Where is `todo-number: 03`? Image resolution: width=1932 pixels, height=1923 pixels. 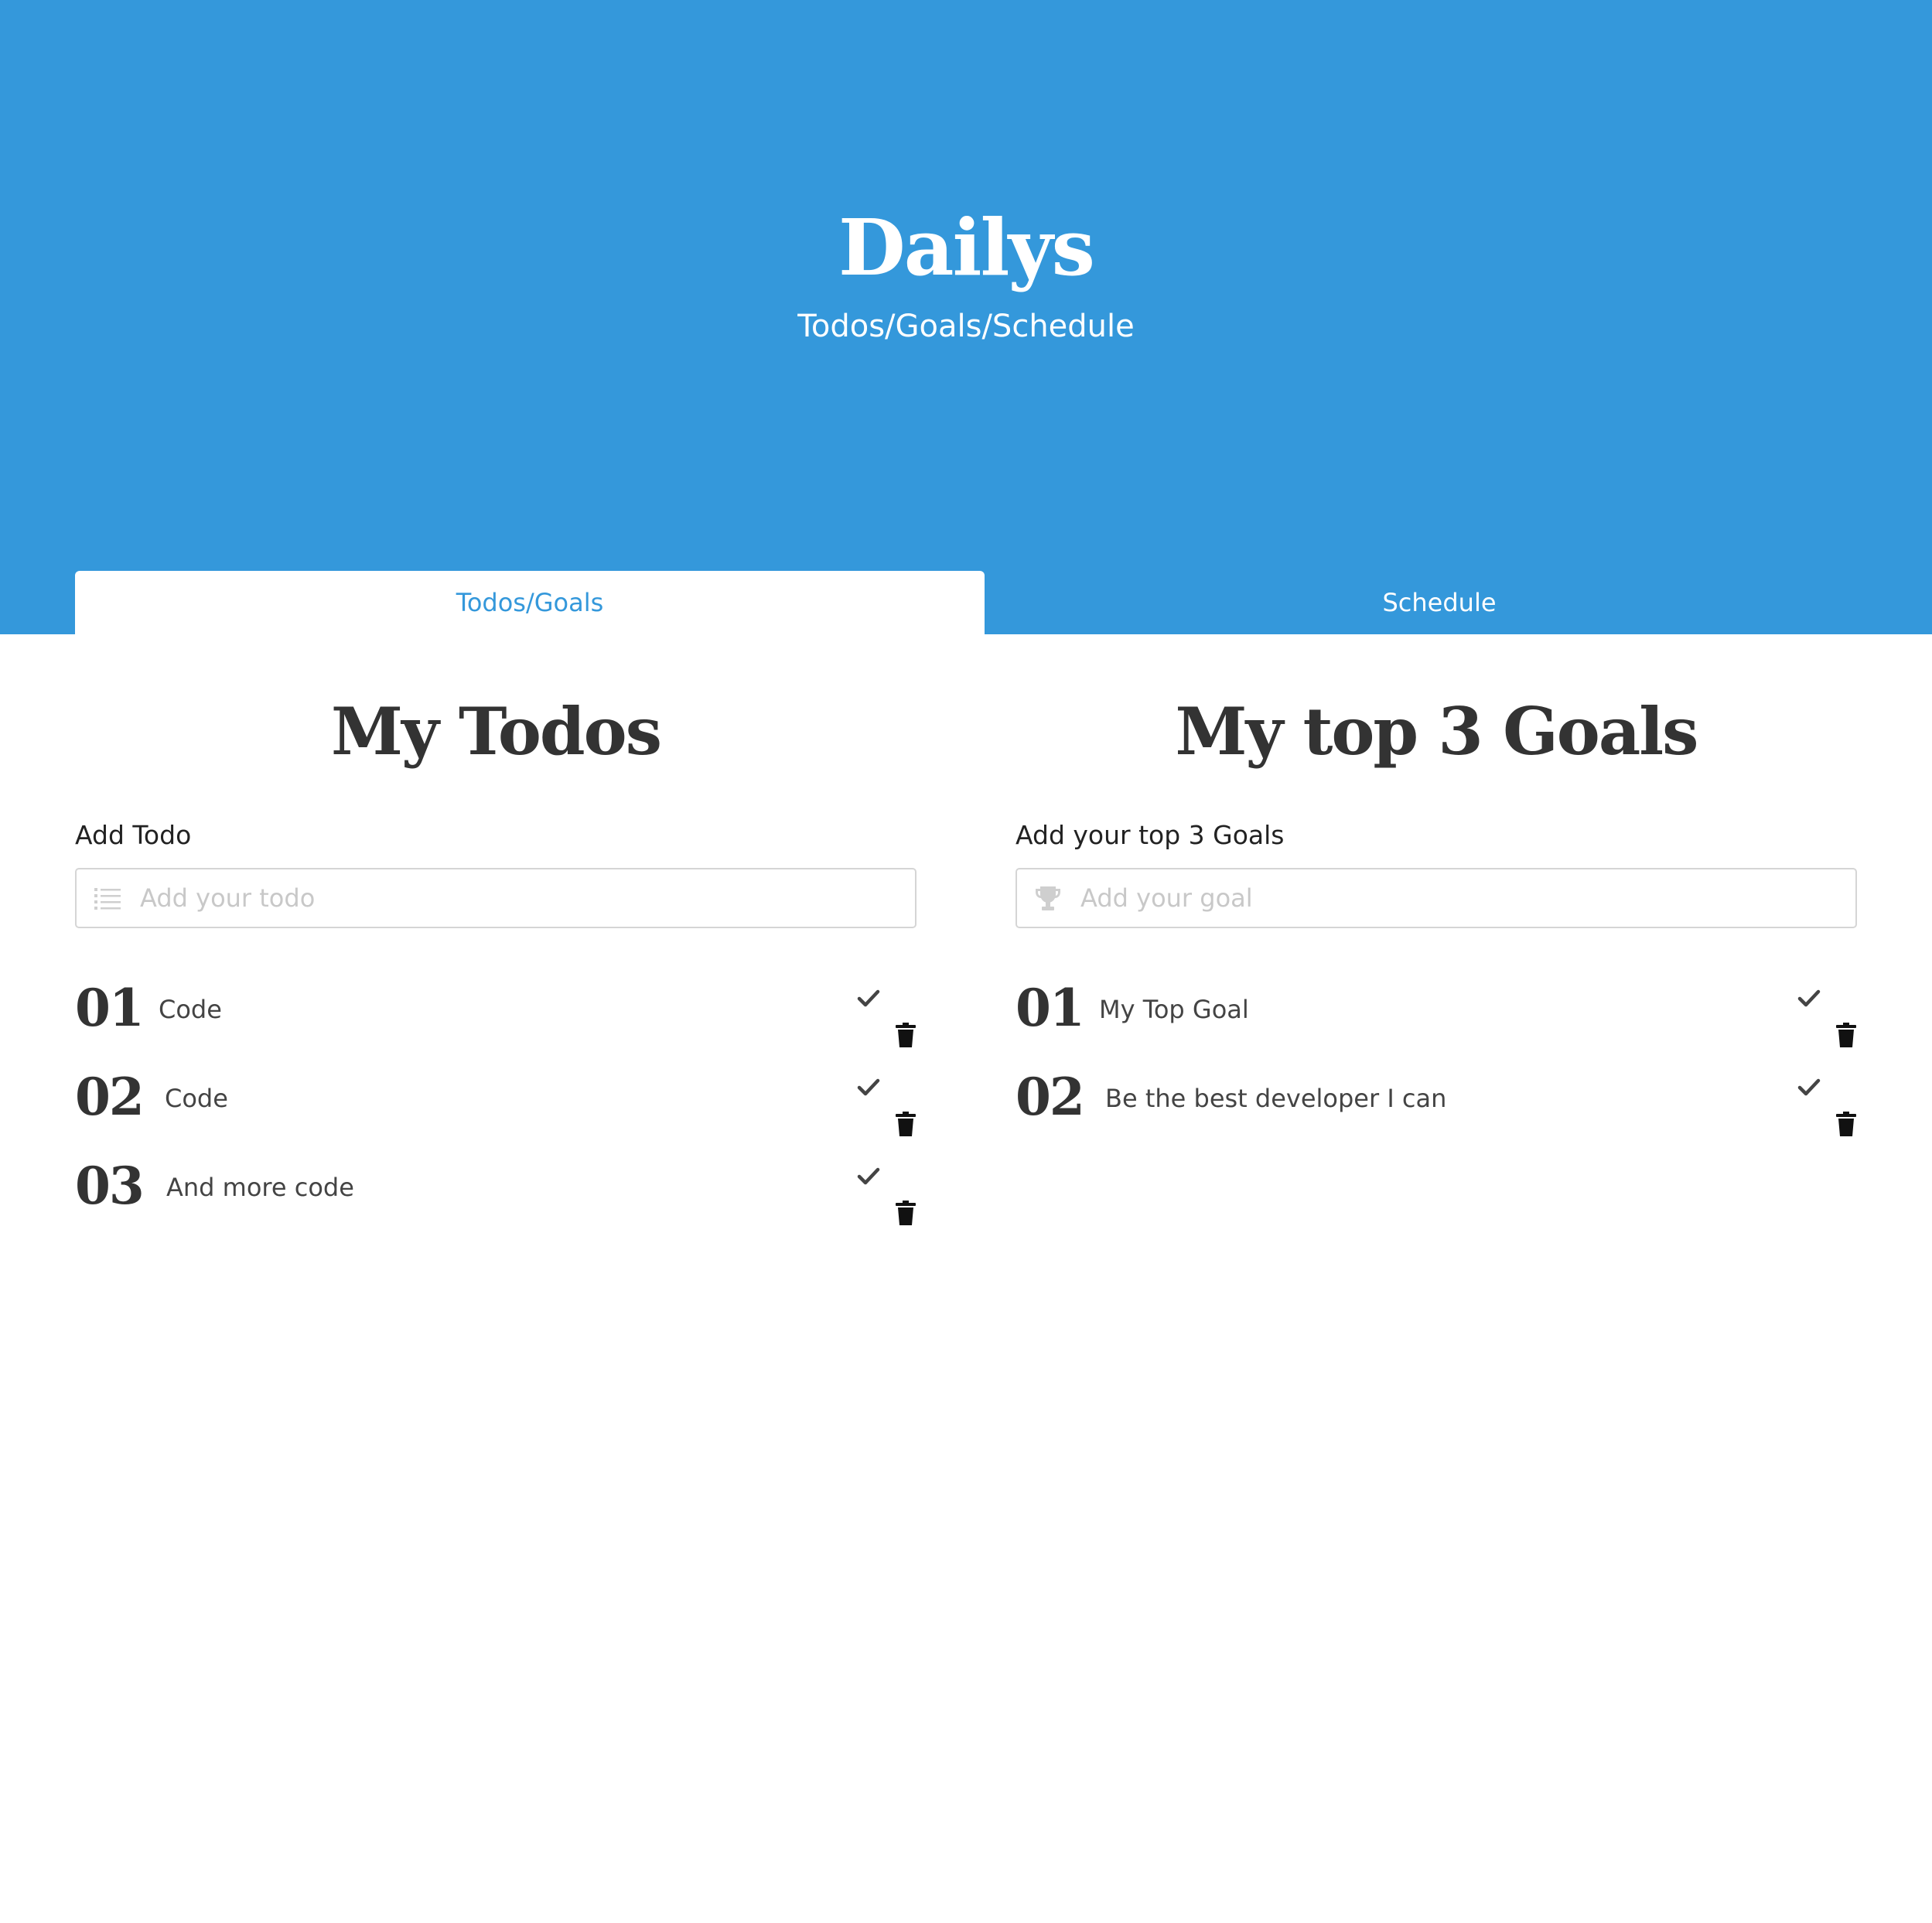
todo-number: 03 is located at coordinates (110, 1186).